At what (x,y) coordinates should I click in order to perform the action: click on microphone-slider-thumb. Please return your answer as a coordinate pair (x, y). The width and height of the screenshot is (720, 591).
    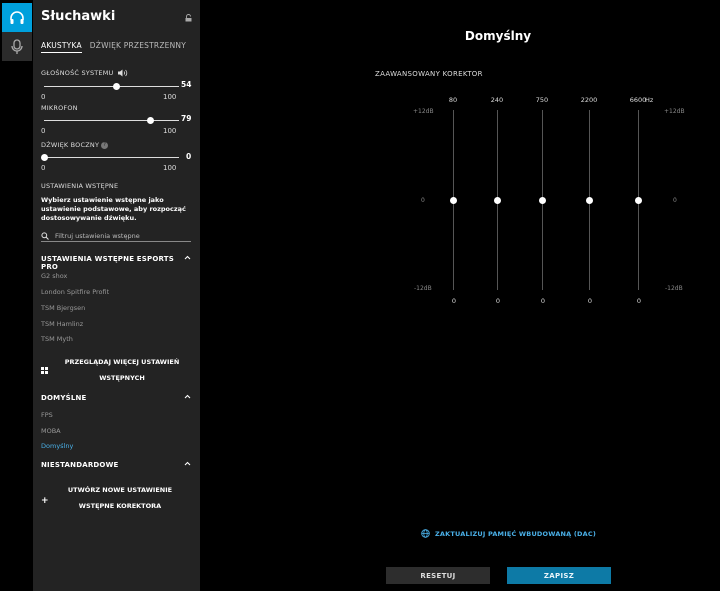
    Looking at the image, I should click on (151, 120).